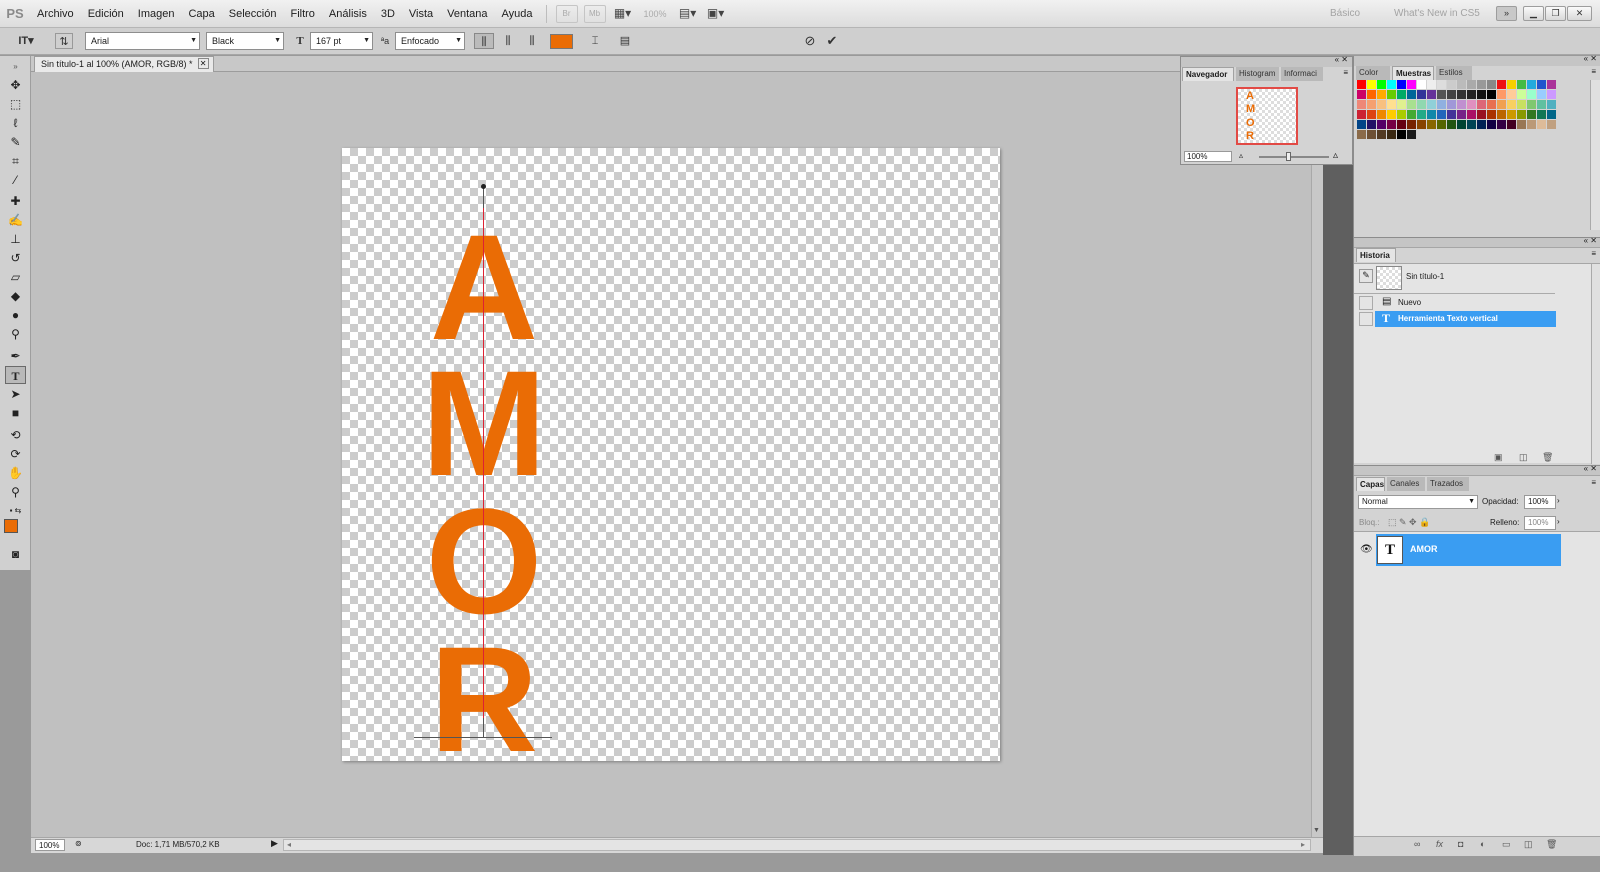 Image resolution: width=1600 pixels, height=872 pixels. I want to click on screen-mode-icon: ▣▾, so click(716, 14).